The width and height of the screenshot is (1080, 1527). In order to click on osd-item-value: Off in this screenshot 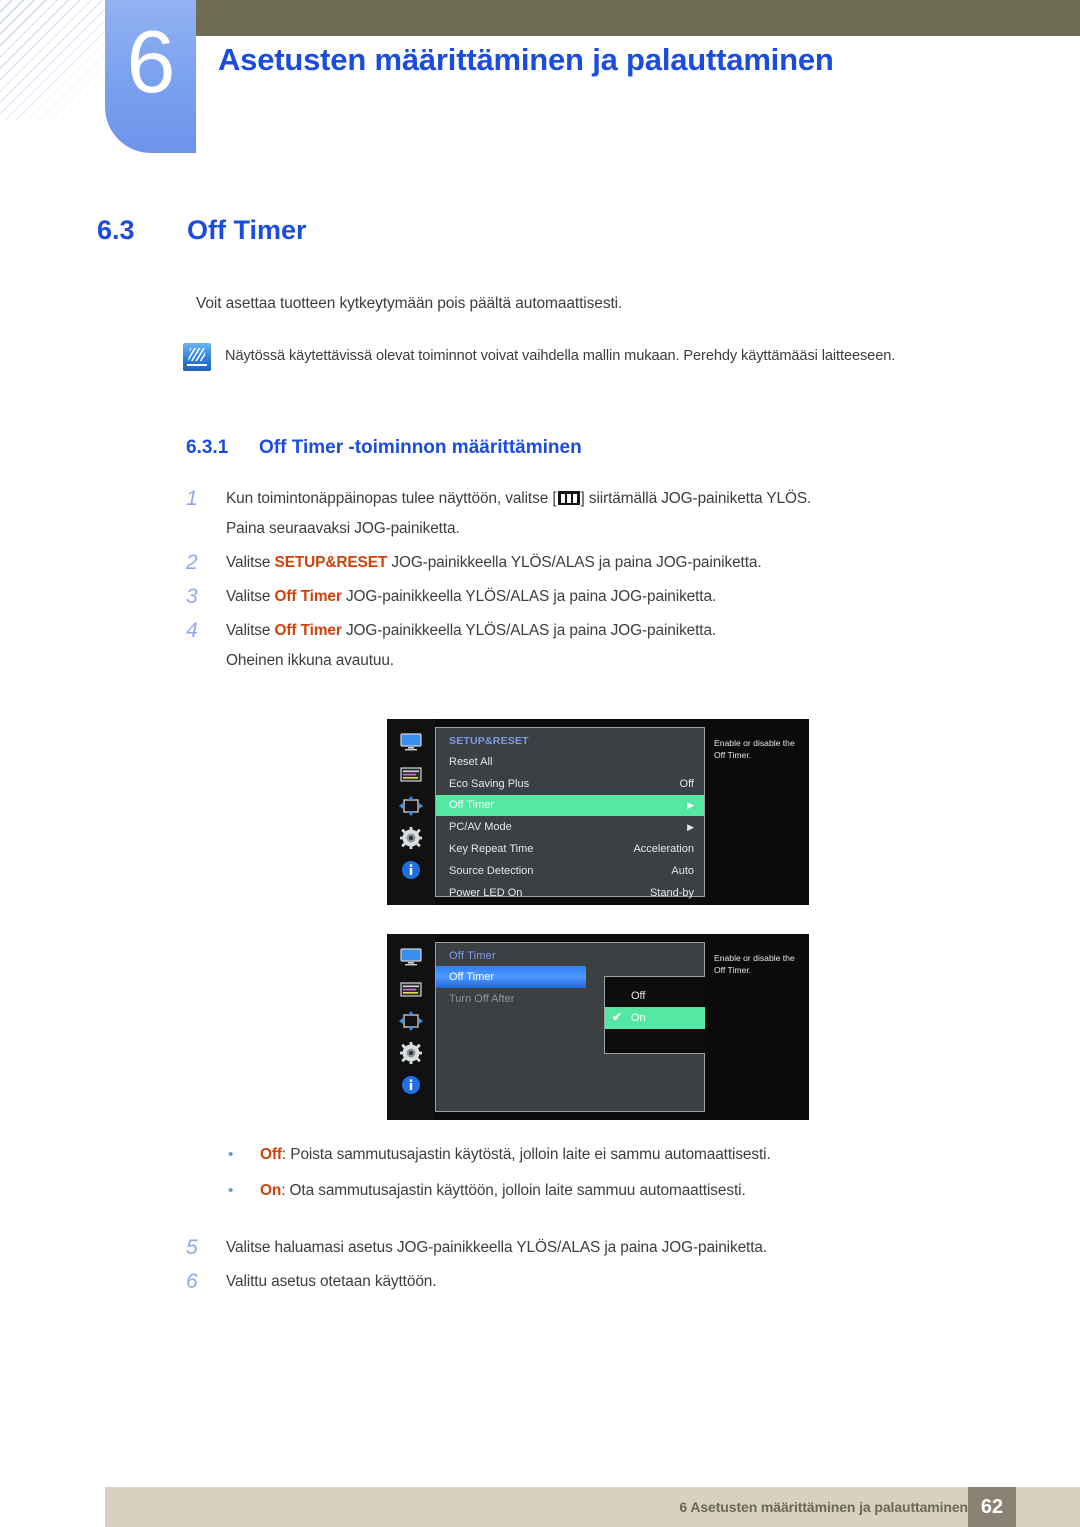, I will do `click(686, 783)`.